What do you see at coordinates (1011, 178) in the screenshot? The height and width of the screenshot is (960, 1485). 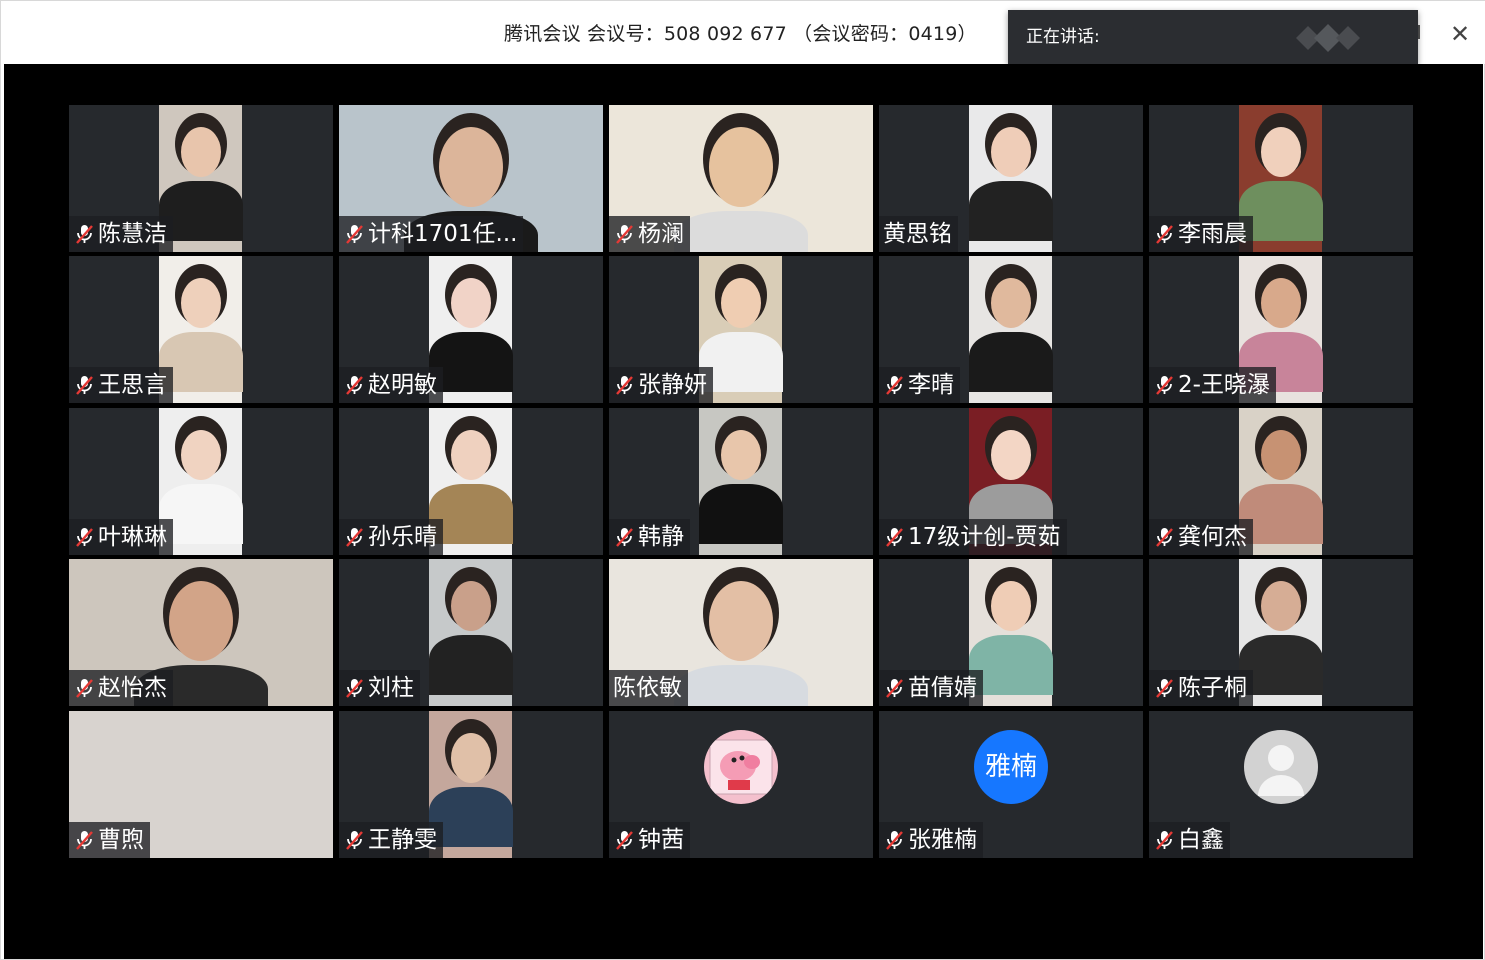 I see `participant-tile: 黄思铭` at bounding box center [1011, 178].